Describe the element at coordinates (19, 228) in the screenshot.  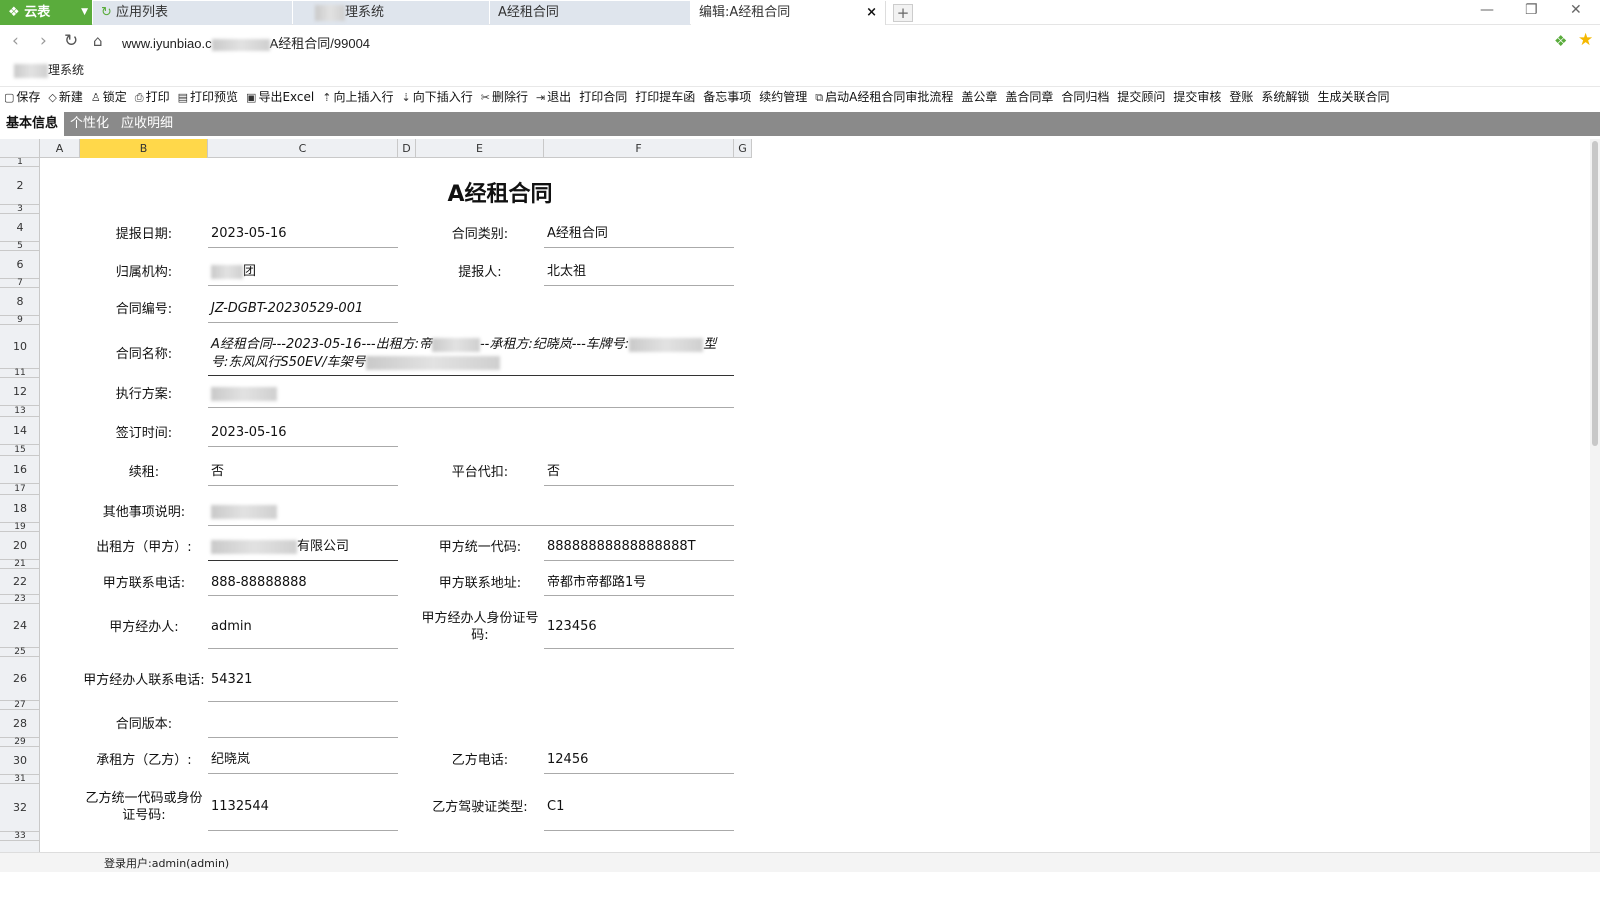
I see `row-header: 4` at that location.